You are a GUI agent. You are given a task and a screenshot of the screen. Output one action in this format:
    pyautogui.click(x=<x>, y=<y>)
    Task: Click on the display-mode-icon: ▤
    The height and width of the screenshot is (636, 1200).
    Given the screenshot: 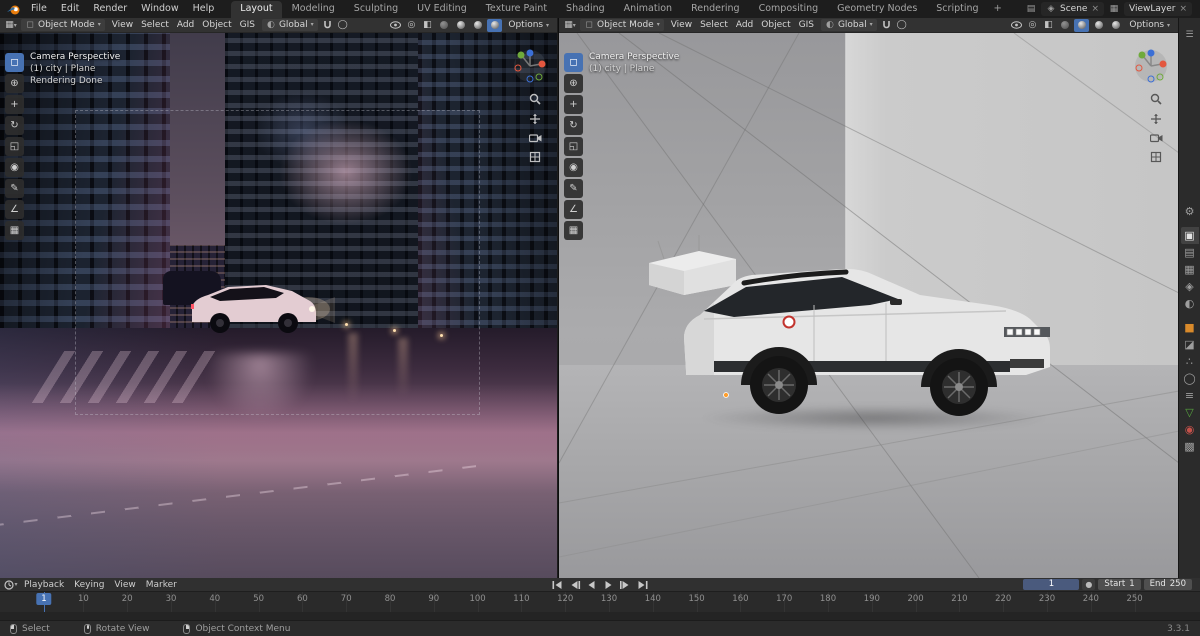 What is the action you would take?
    pyautogui.click(x=1031, y=9)
    